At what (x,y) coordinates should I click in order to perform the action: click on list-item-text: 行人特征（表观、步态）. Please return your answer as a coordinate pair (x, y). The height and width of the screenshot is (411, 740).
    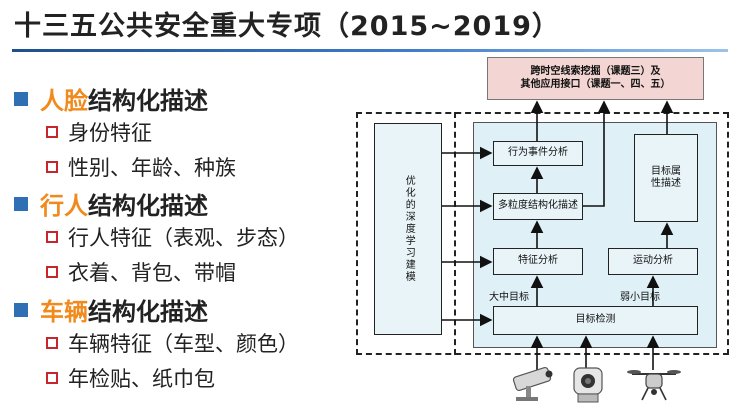
    Looking at the image, I should click on (183, 238).